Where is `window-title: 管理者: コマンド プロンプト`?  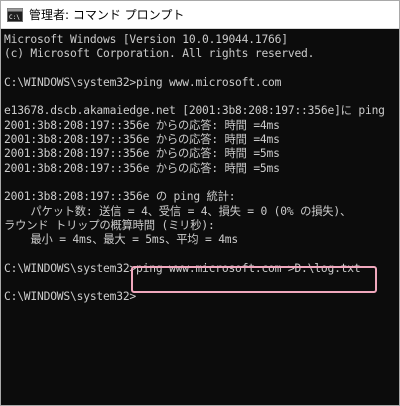
window-title: 管理者: コマンド プロンプト is located at coordinates (107, 15).